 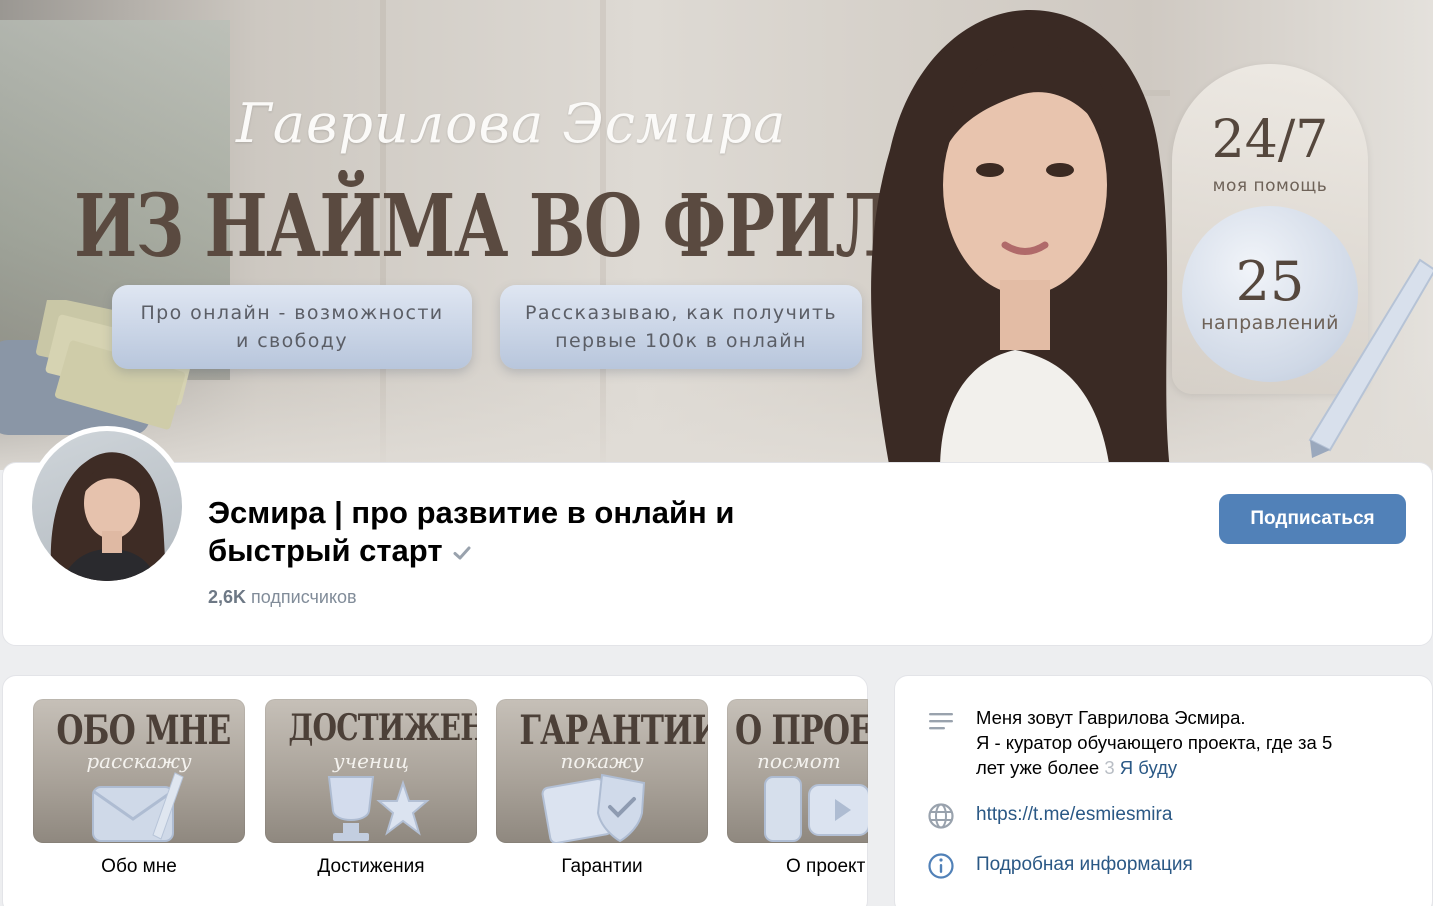 What do you see at coordinates (1084, 865) in the screenshot?
I see `details-link: Подробная информация` at bounding box center [1084, 865].